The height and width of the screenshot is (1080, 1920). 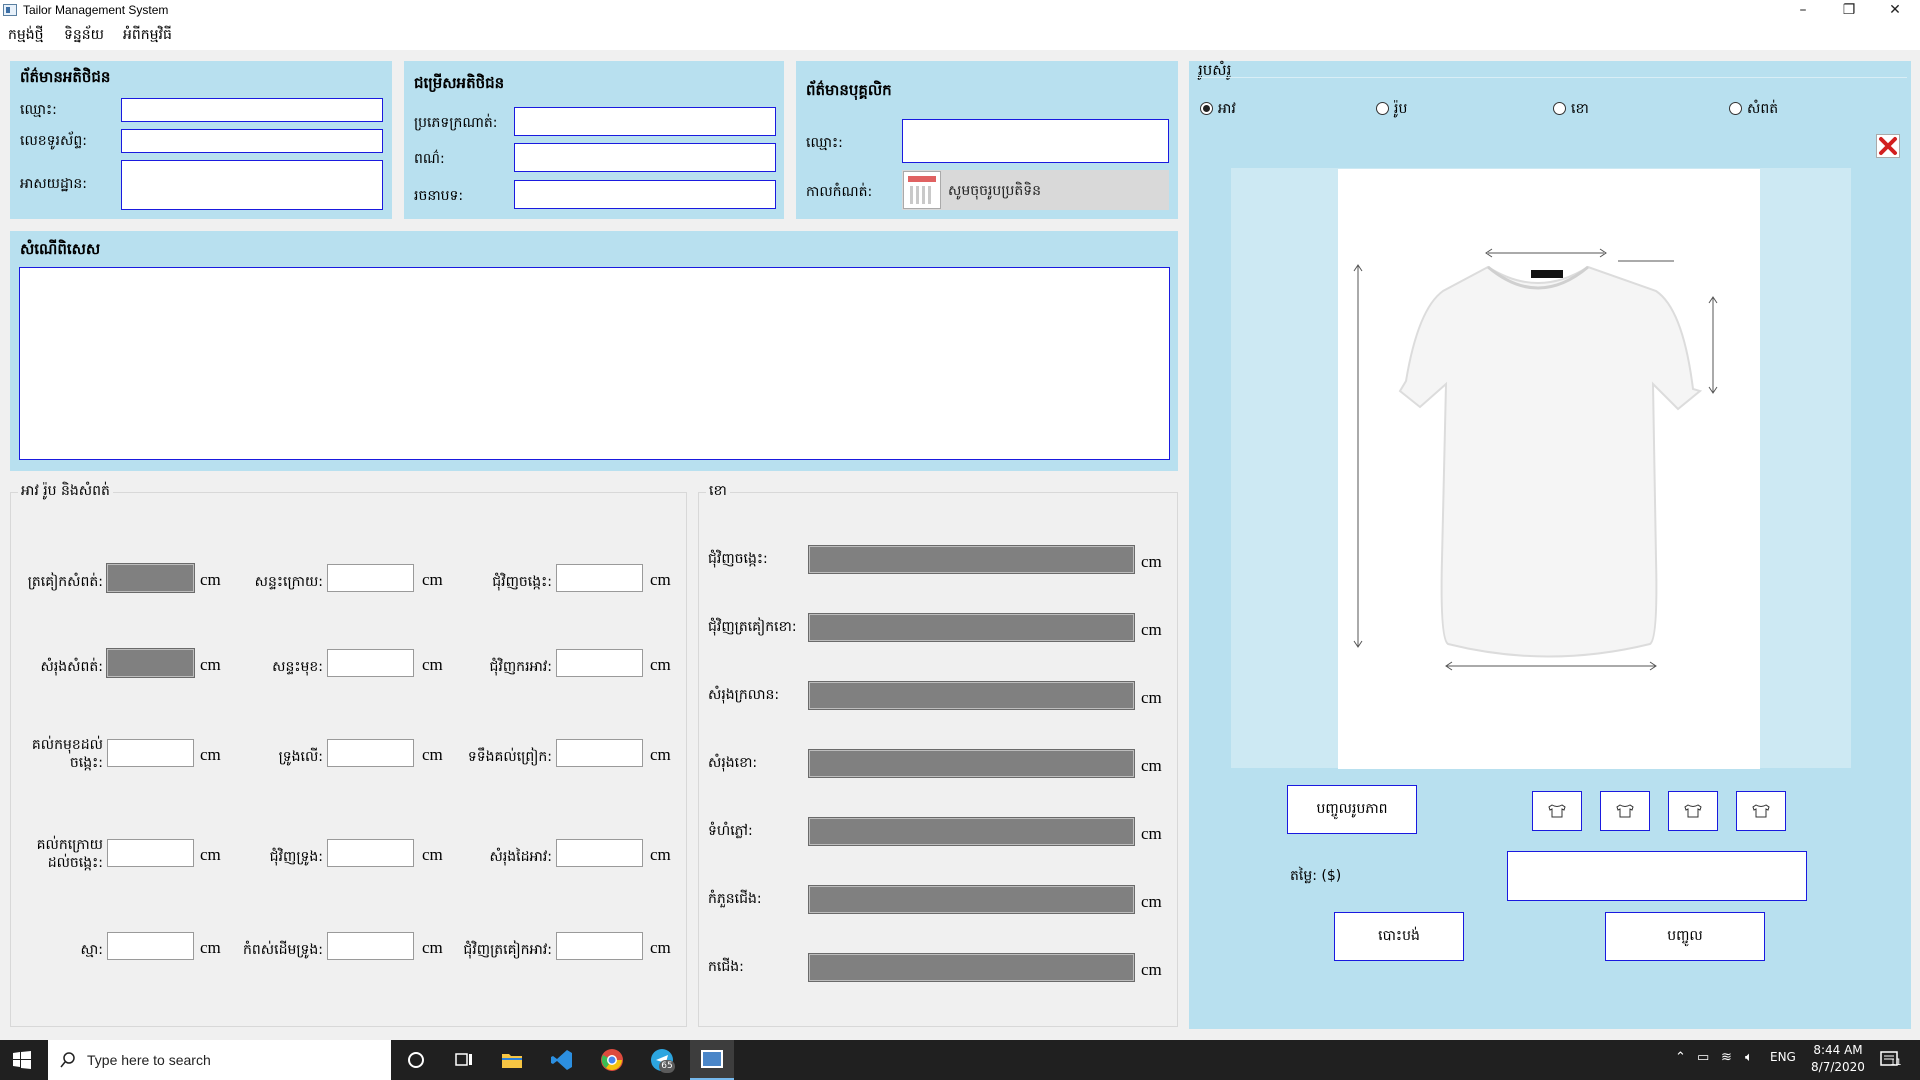 What do you see at coordinates (1552, 77) in the screenshot?
I see `panel-divider` at bounding box center [1552, 77].